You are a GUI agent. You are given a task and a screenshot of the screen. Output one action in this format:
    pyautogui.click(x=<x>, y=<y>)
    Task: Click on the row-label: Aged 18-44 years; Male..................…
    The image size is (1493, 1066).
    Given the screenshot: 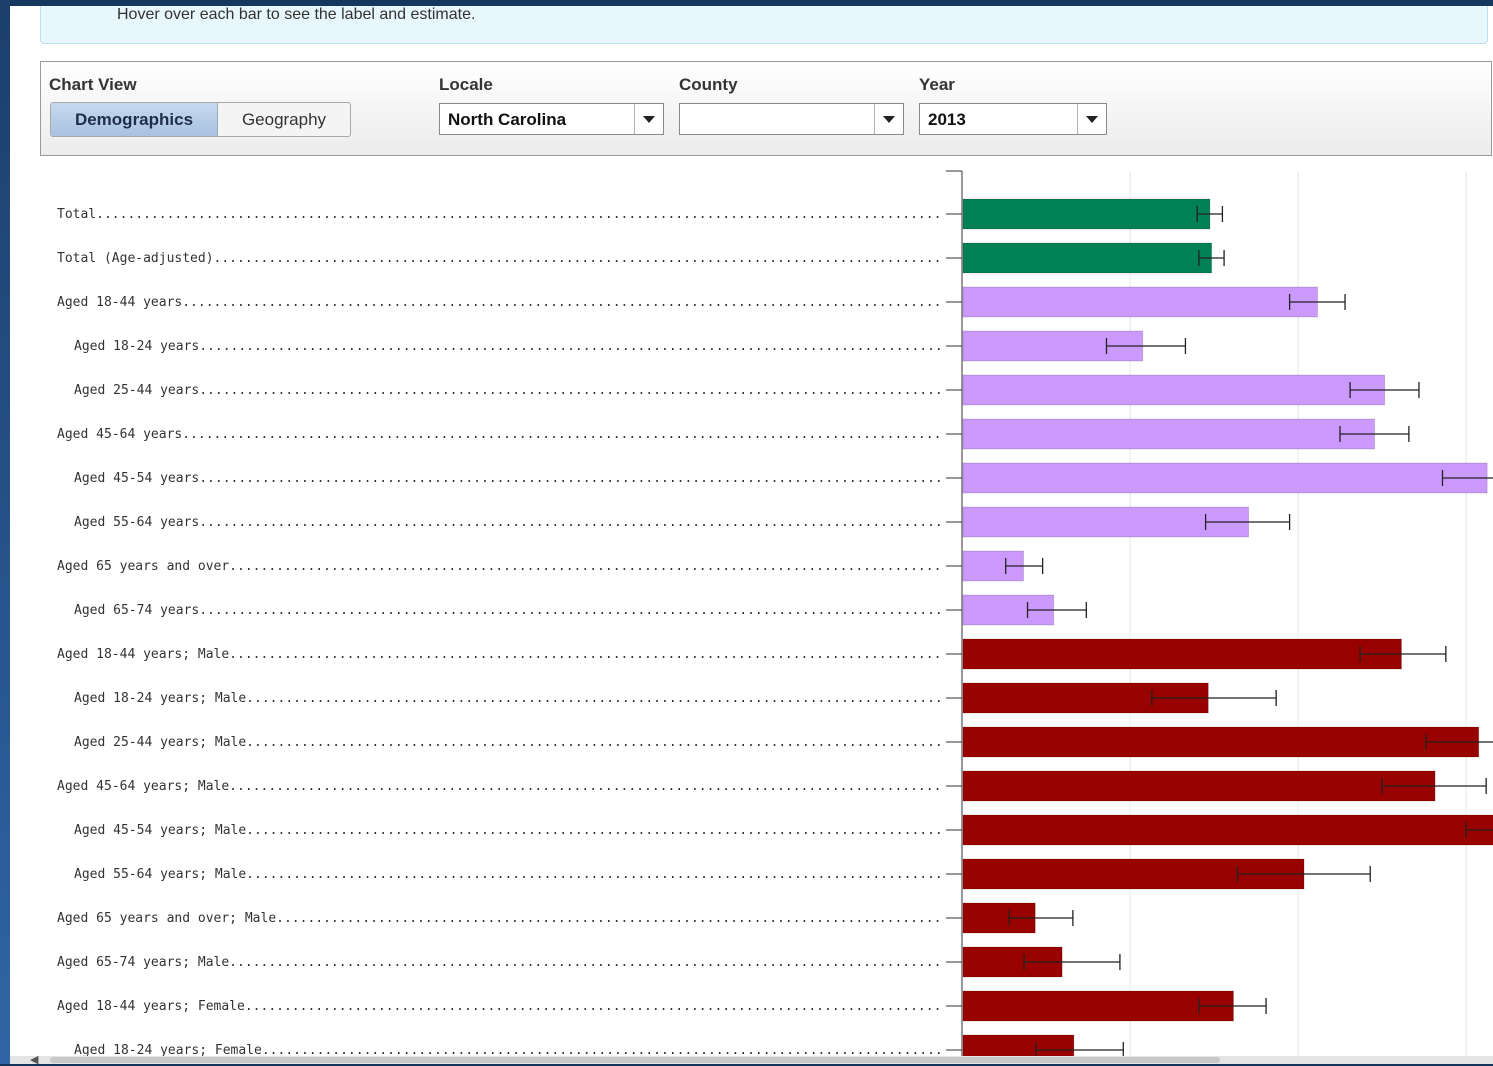 What is the action you would take?
    pyautogui.click(x=499, y=654)
    